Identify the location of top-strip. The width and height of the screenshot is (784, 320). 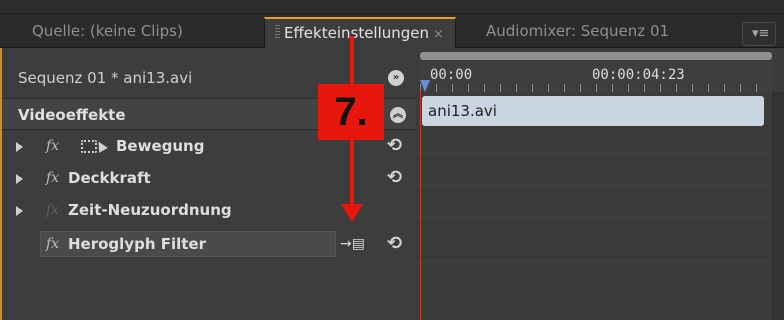
(392, 7).